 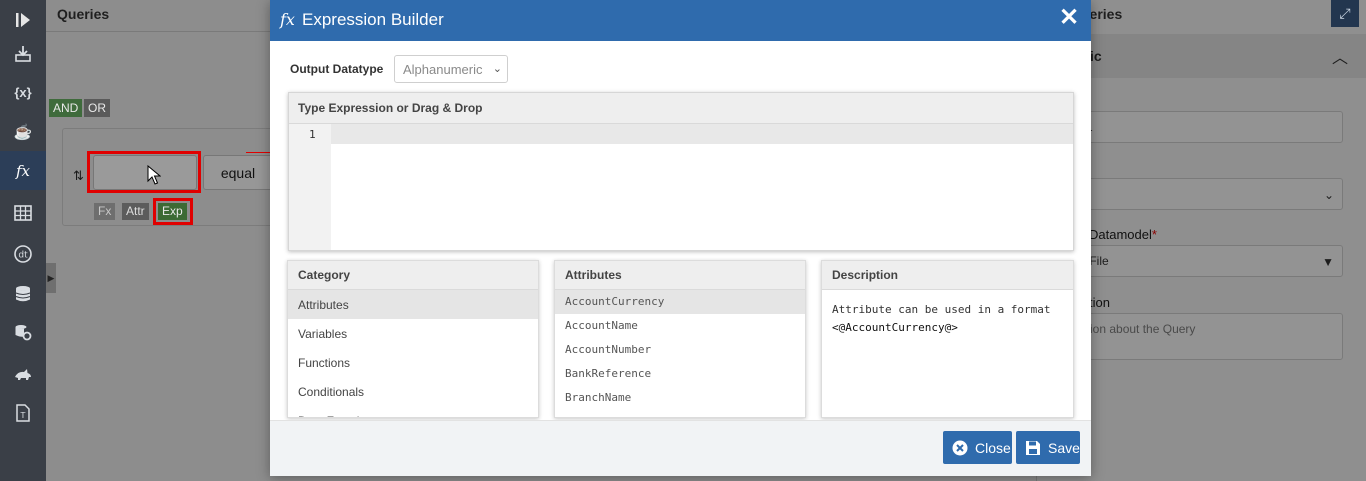 I want to click on floppy-disk-icon, so click(x=1032, y=447).